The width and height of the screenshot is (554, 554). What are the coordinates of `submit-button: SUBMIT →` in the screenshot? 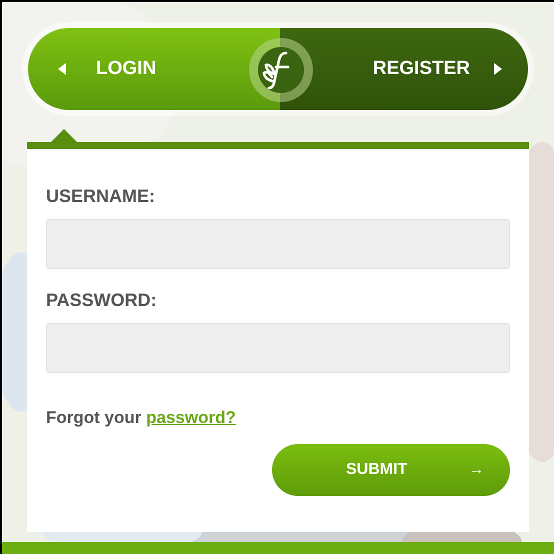 It's located at (391, 470).